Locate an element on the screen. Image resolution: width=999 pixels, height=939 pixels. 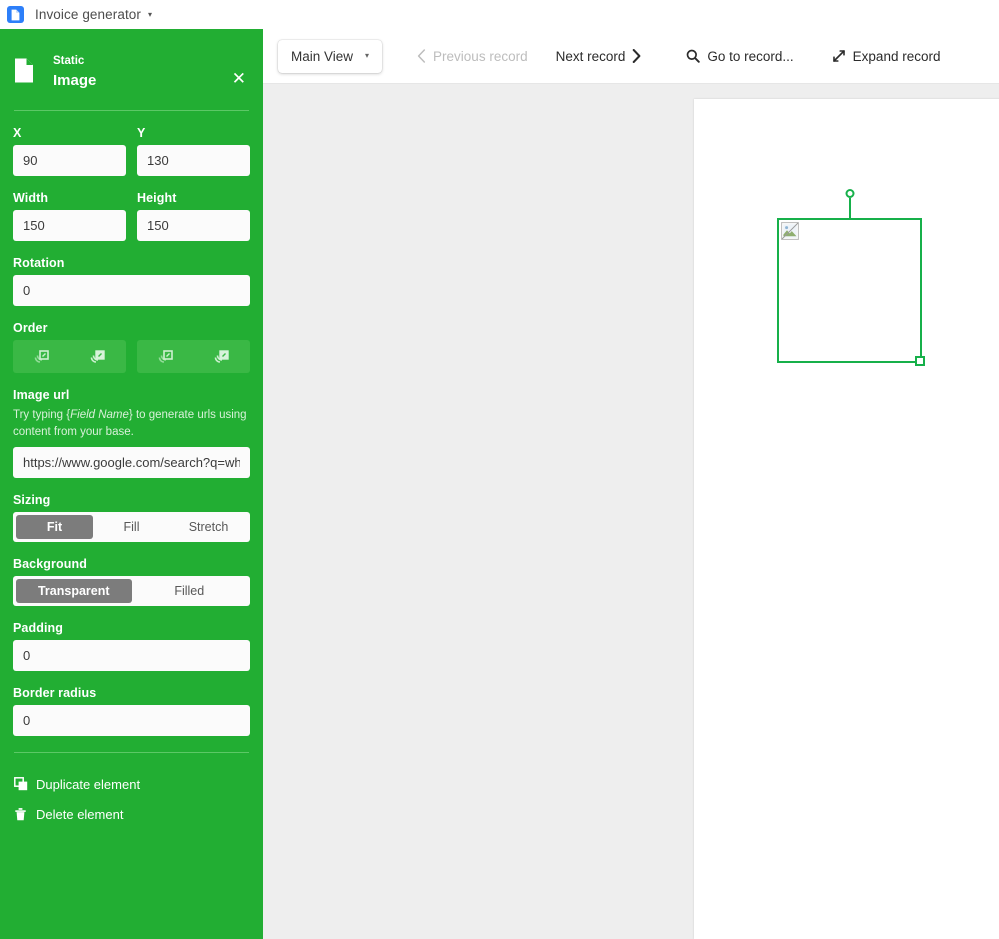
panel-header-text: Static Image is located at coordinates (74, 72).